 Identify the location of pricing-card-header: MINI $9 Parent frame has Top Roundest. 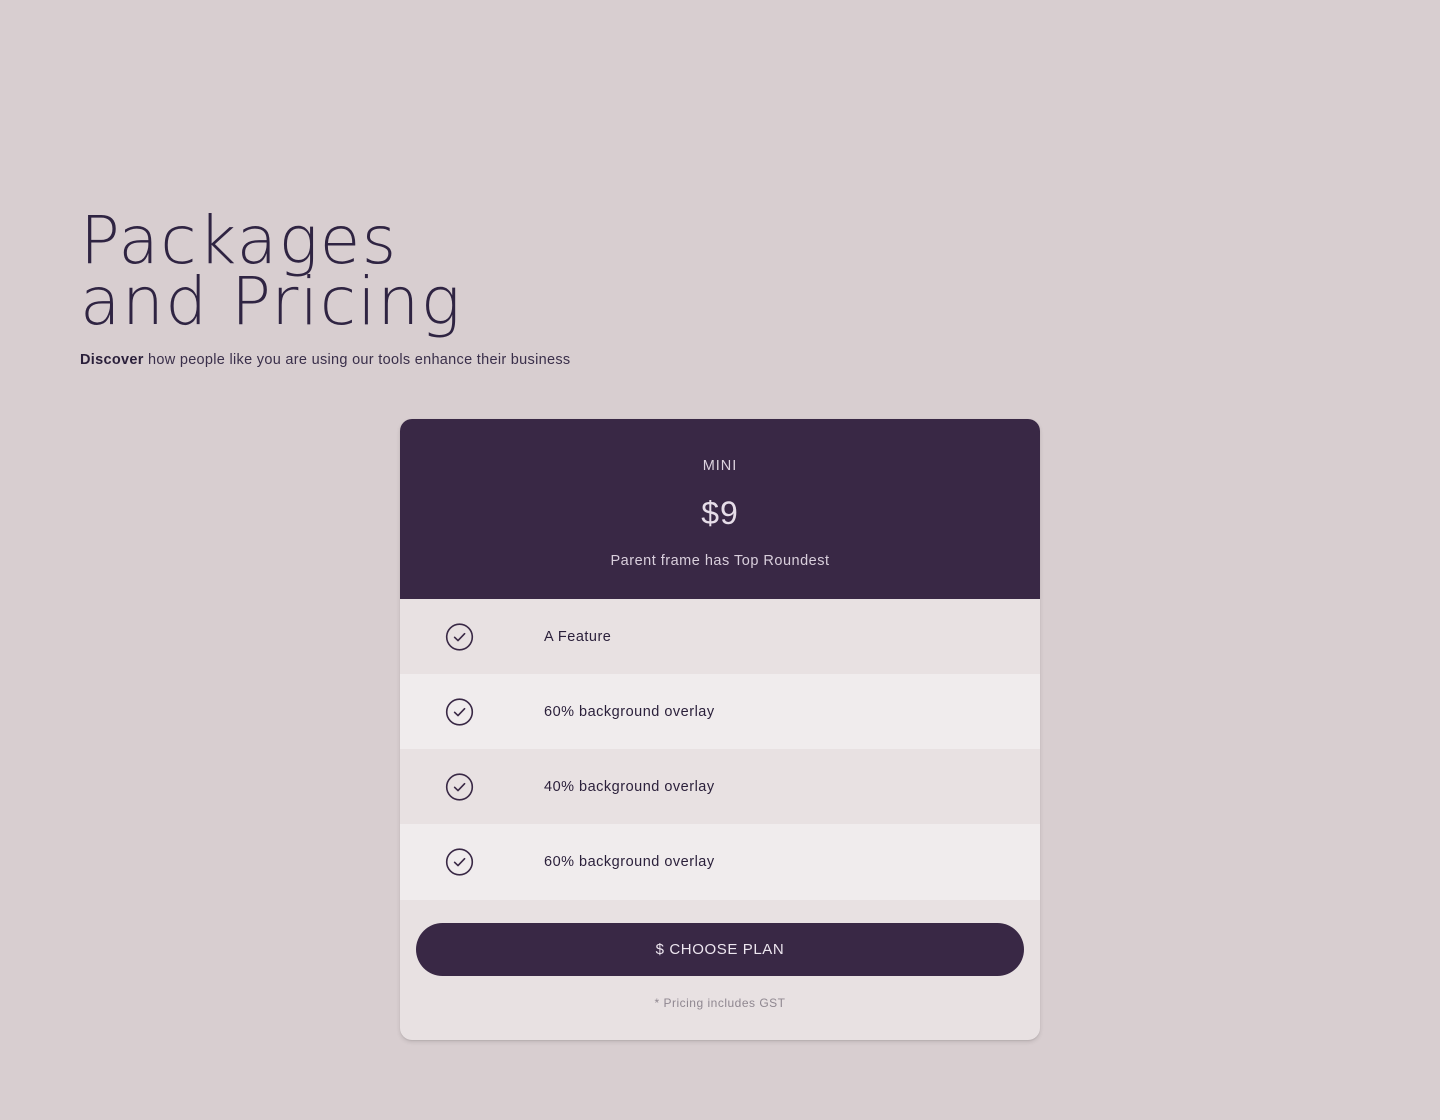
(720, 509).